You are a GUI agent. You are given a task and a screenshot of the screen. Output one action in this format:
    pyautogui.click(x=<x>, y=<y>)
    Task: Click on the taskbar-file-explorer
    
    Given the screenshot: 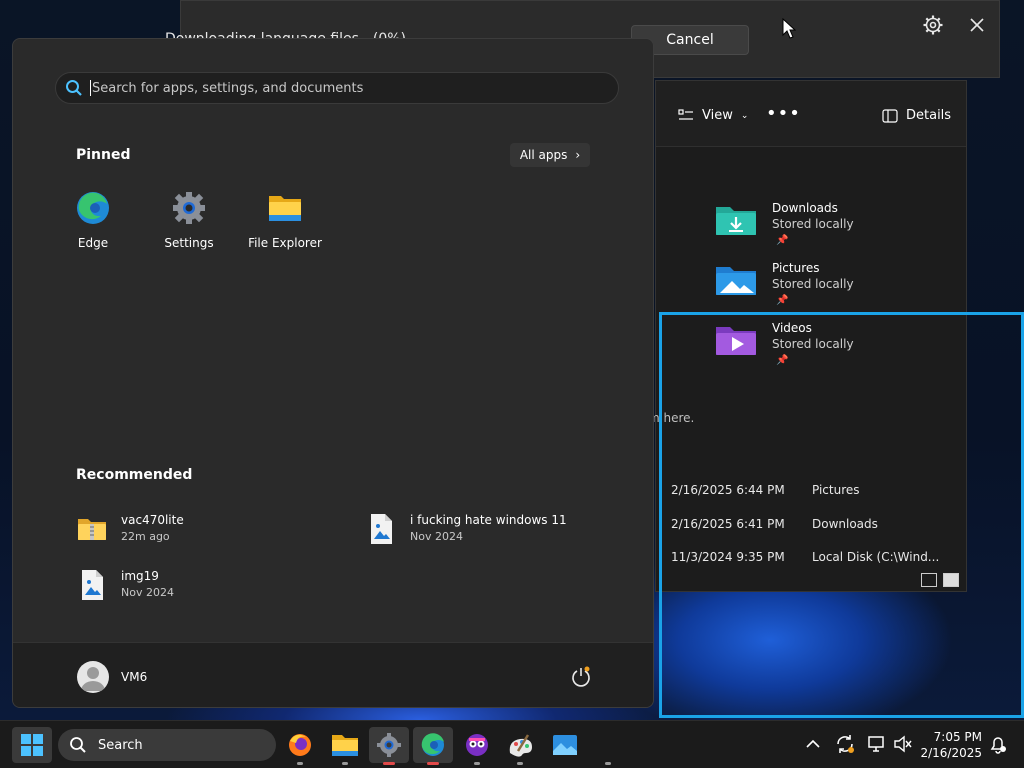 What is the action you would take?
    pyautogui.click(x=345, y=746)
    